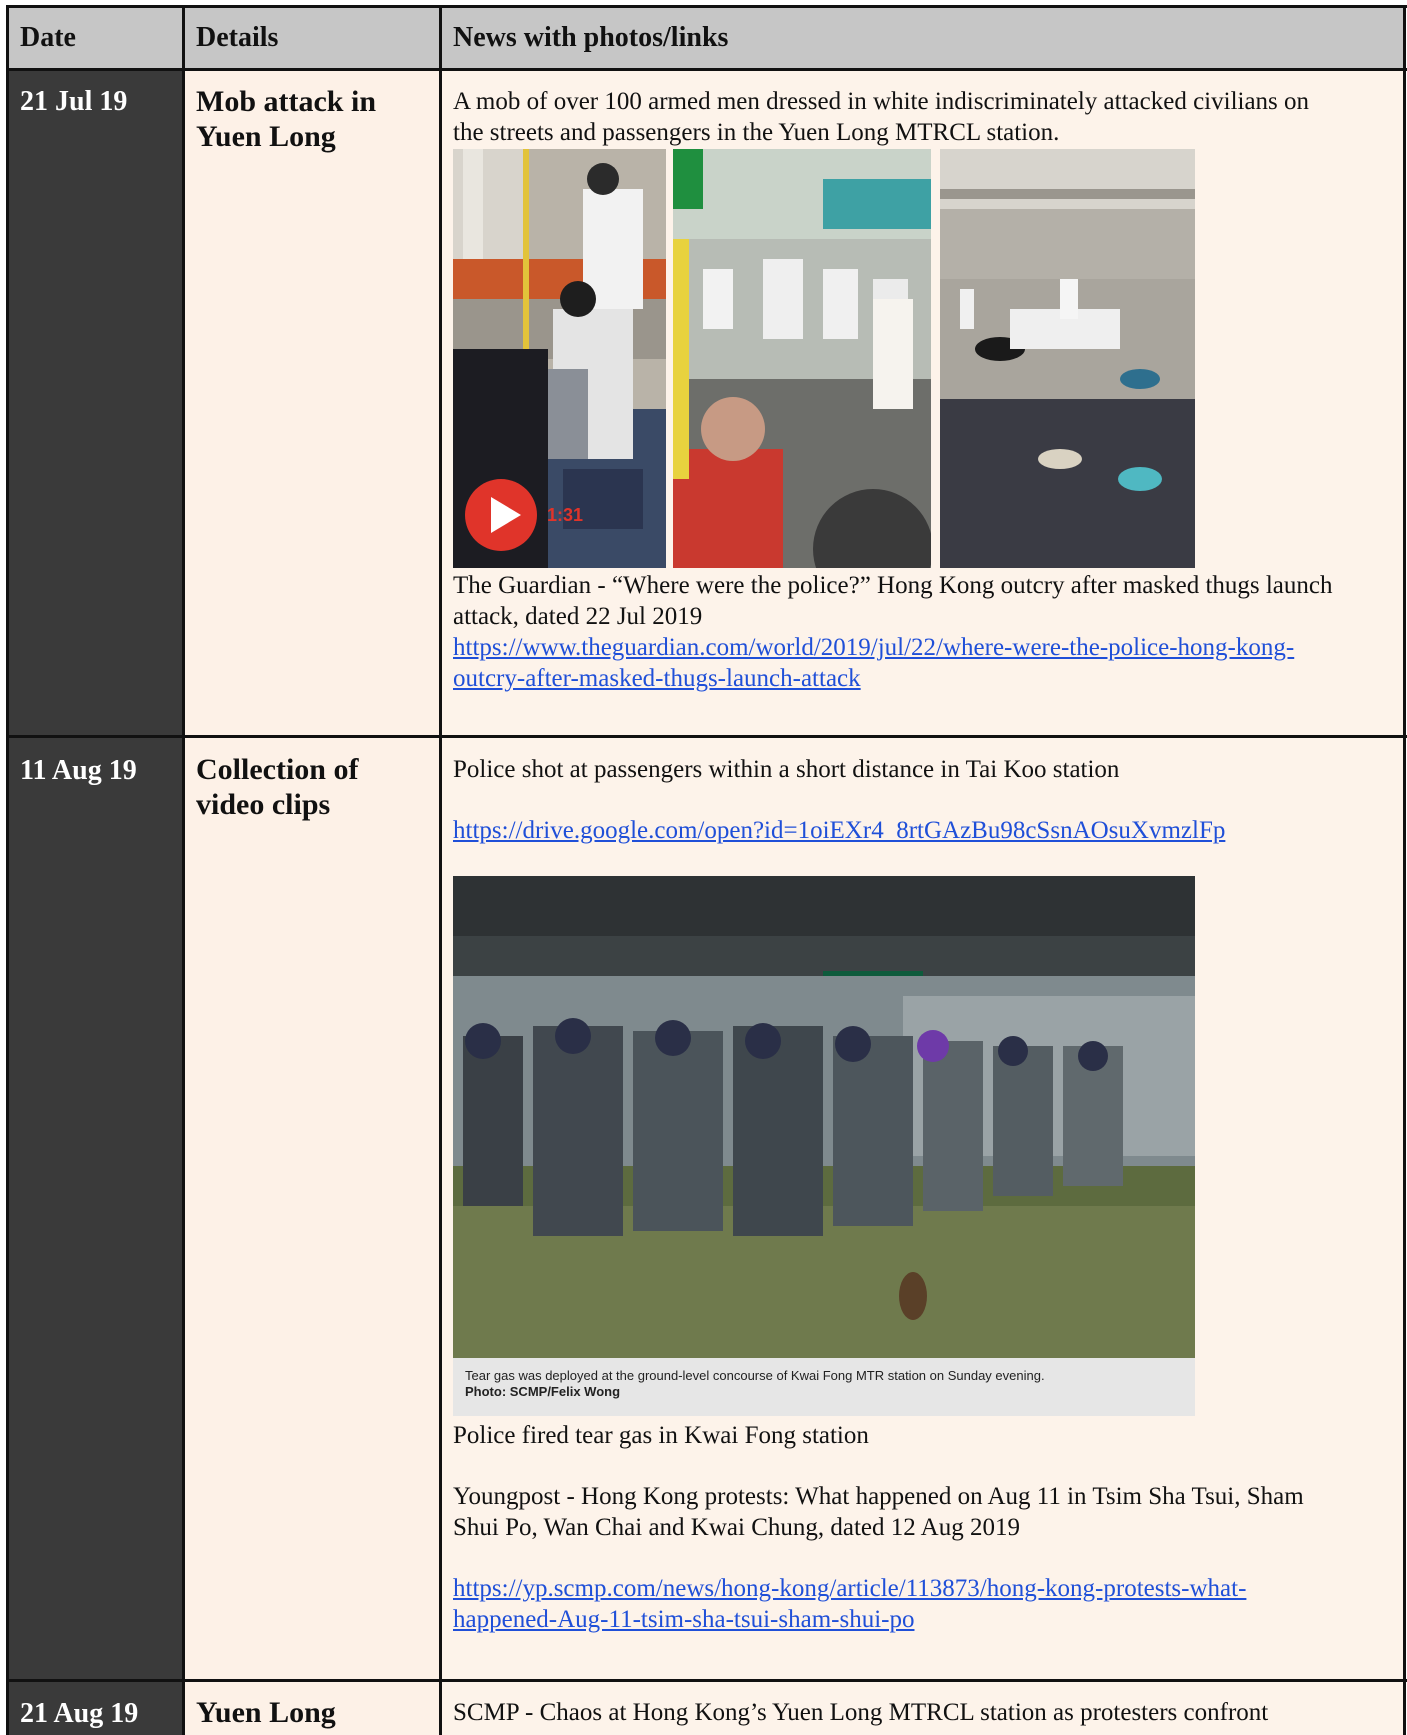  Describe the element at coordinates (266, 1712) in the screenshot. I see `row3-details-line1: Yuen Long` at that location.